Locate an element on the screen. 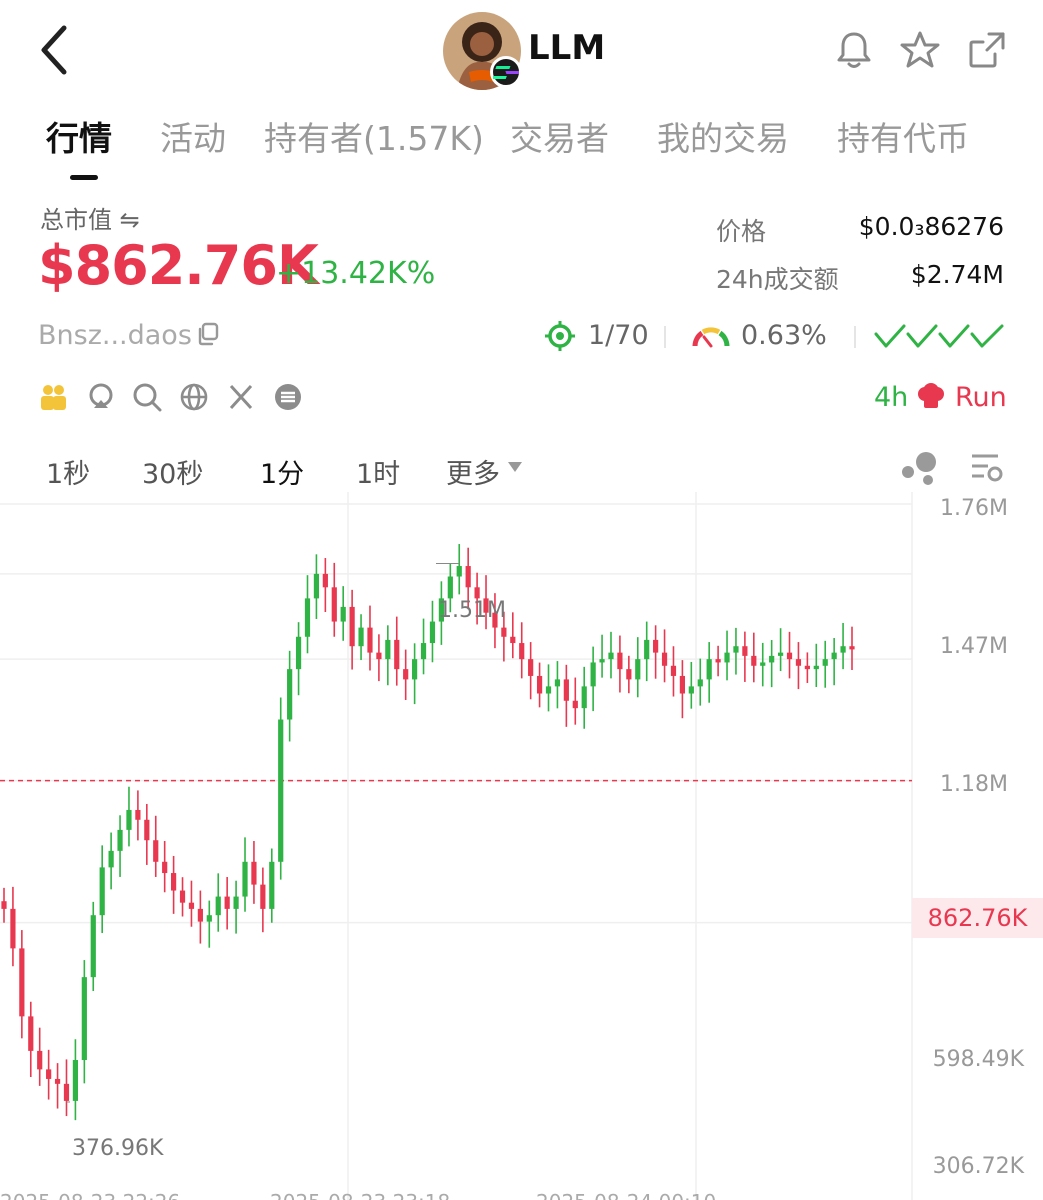  tab-my-trades: 我的交易 is located at coordinates (723, 136).